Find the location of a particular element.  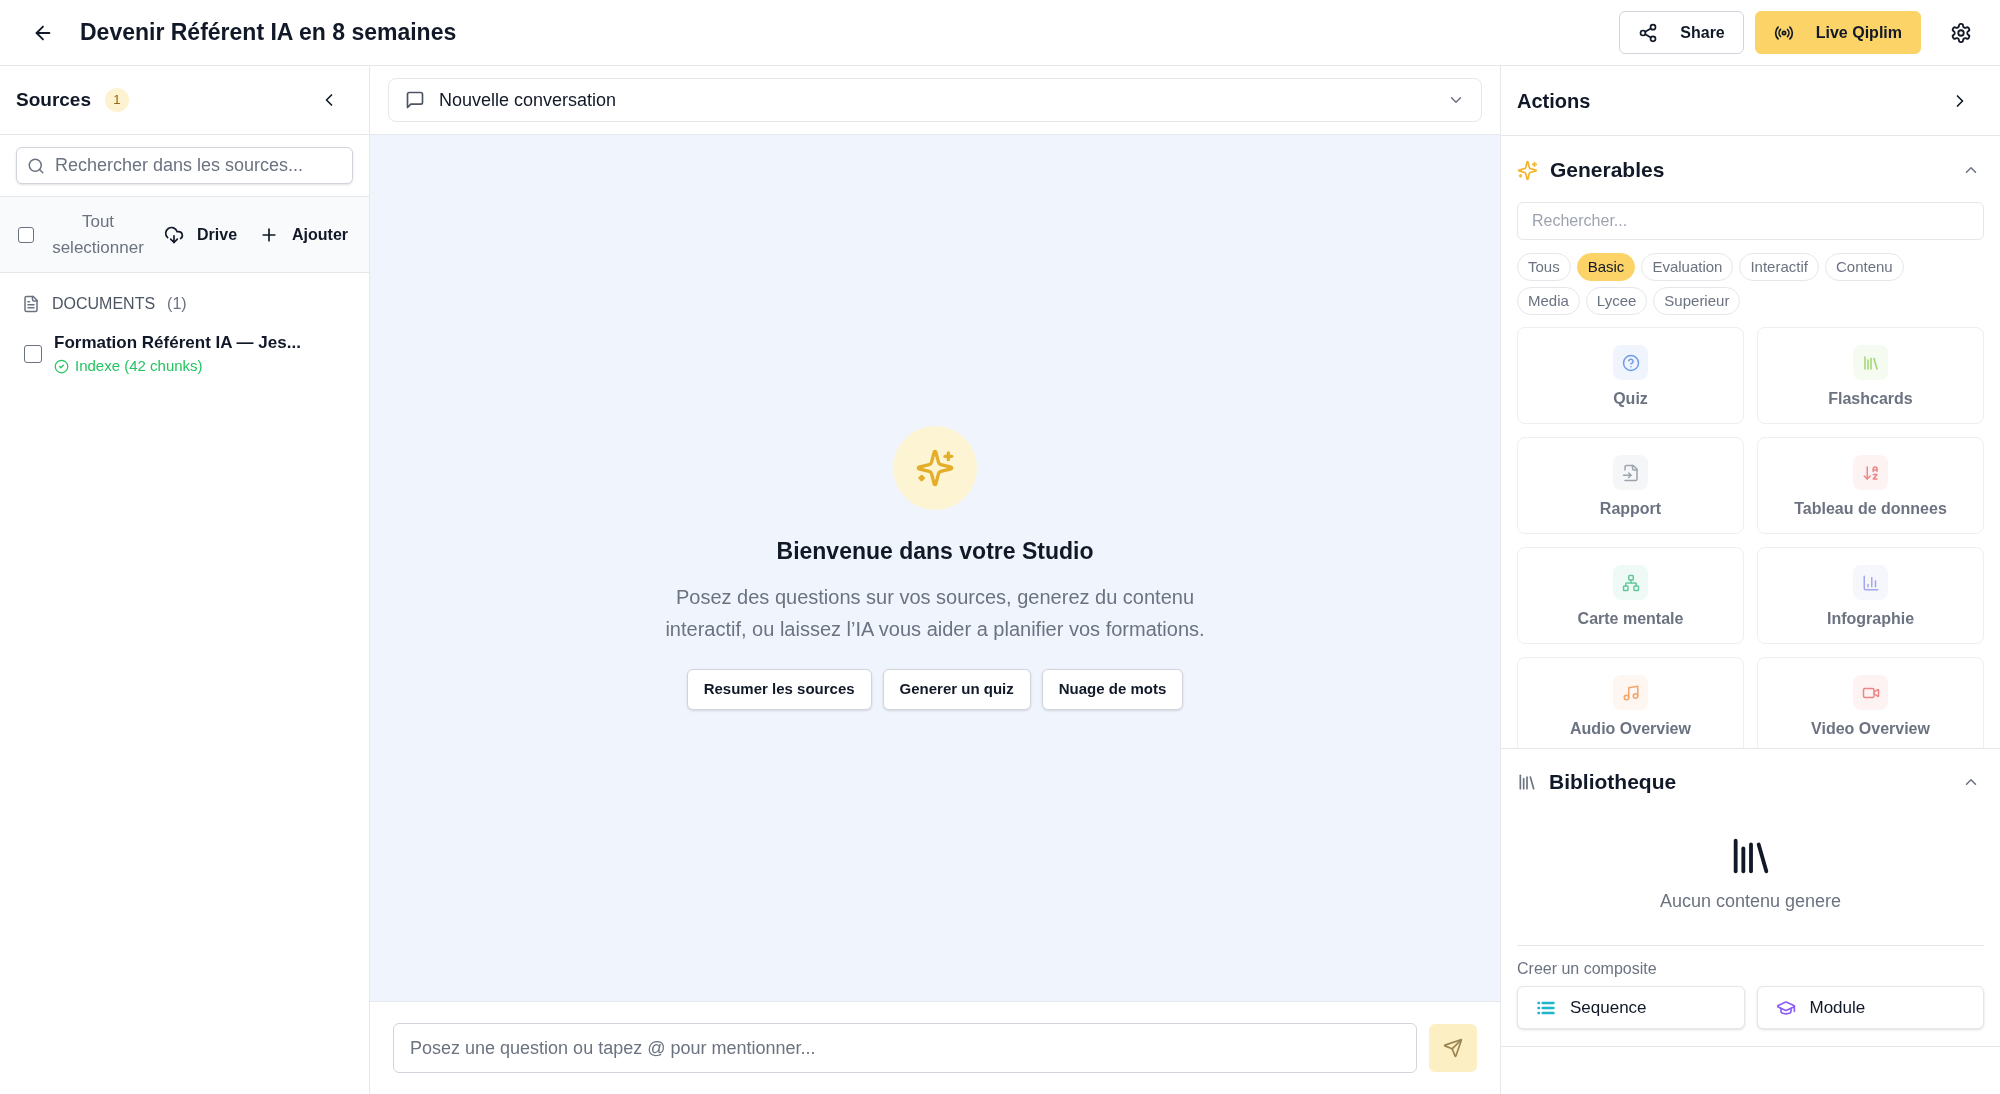

section-label: DOCUMENTS is located at coordinates (104, 304).